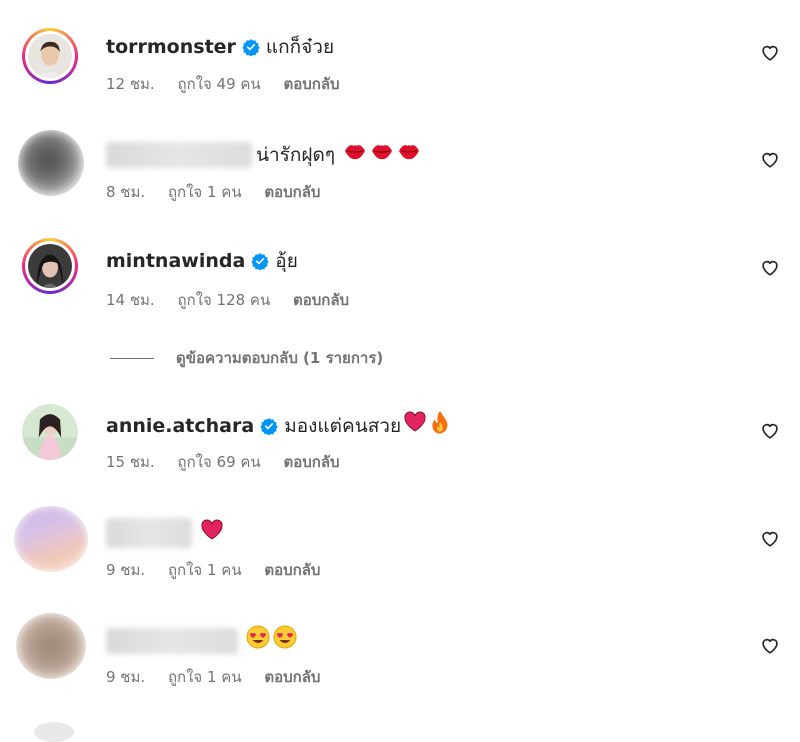 The height and width of the screenshot is (742, 800). What do you see at coordinates (171, 47) in the screenshot?
I see `comment-username: torrmonster` at bounding box center [171, 47].